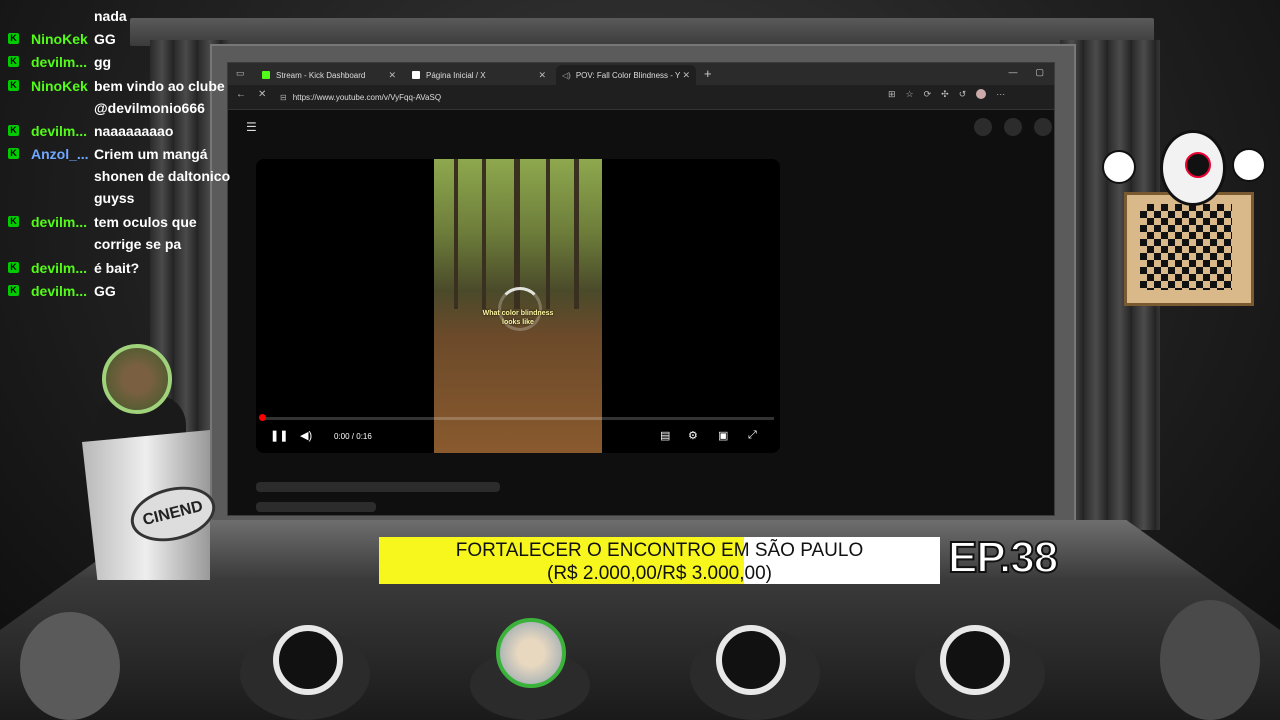 The image size is (1280, 720). I want to click on puzzle-icon: ✣, so click(945, 94).